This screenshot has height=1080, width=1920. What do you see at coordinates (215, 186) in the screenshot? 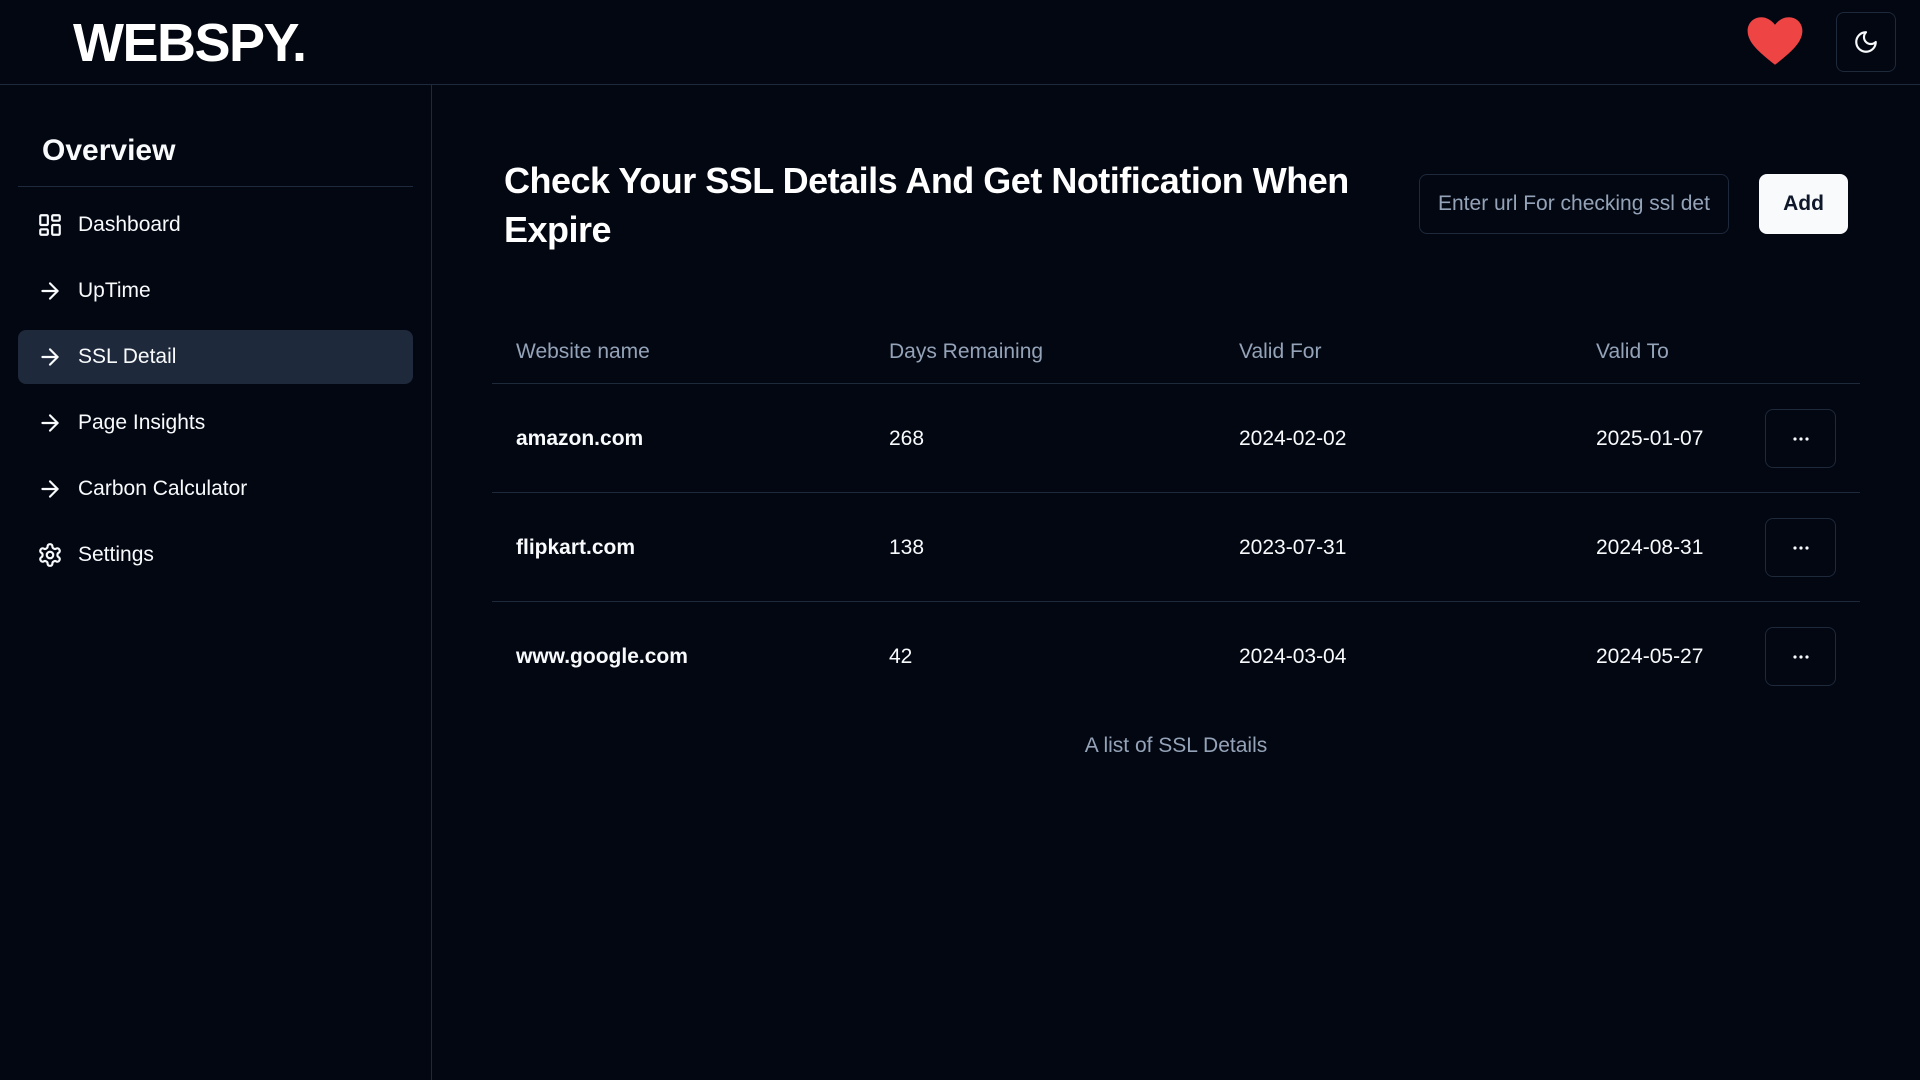
I see `sidebar-divider` at bounding box center [215, 186].